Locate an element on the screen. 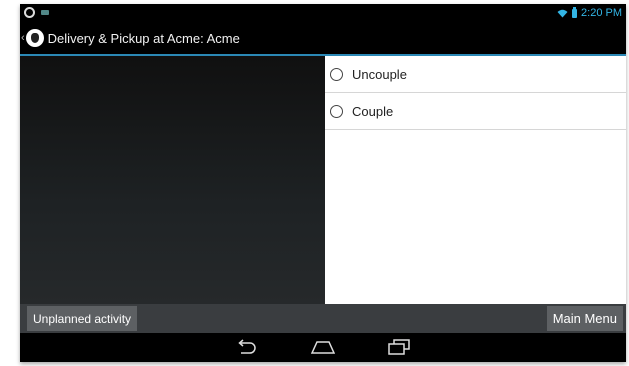 The width and height of the screenshot is (629, 366). option-label: Uncouple is located at coordinates (379, 74).